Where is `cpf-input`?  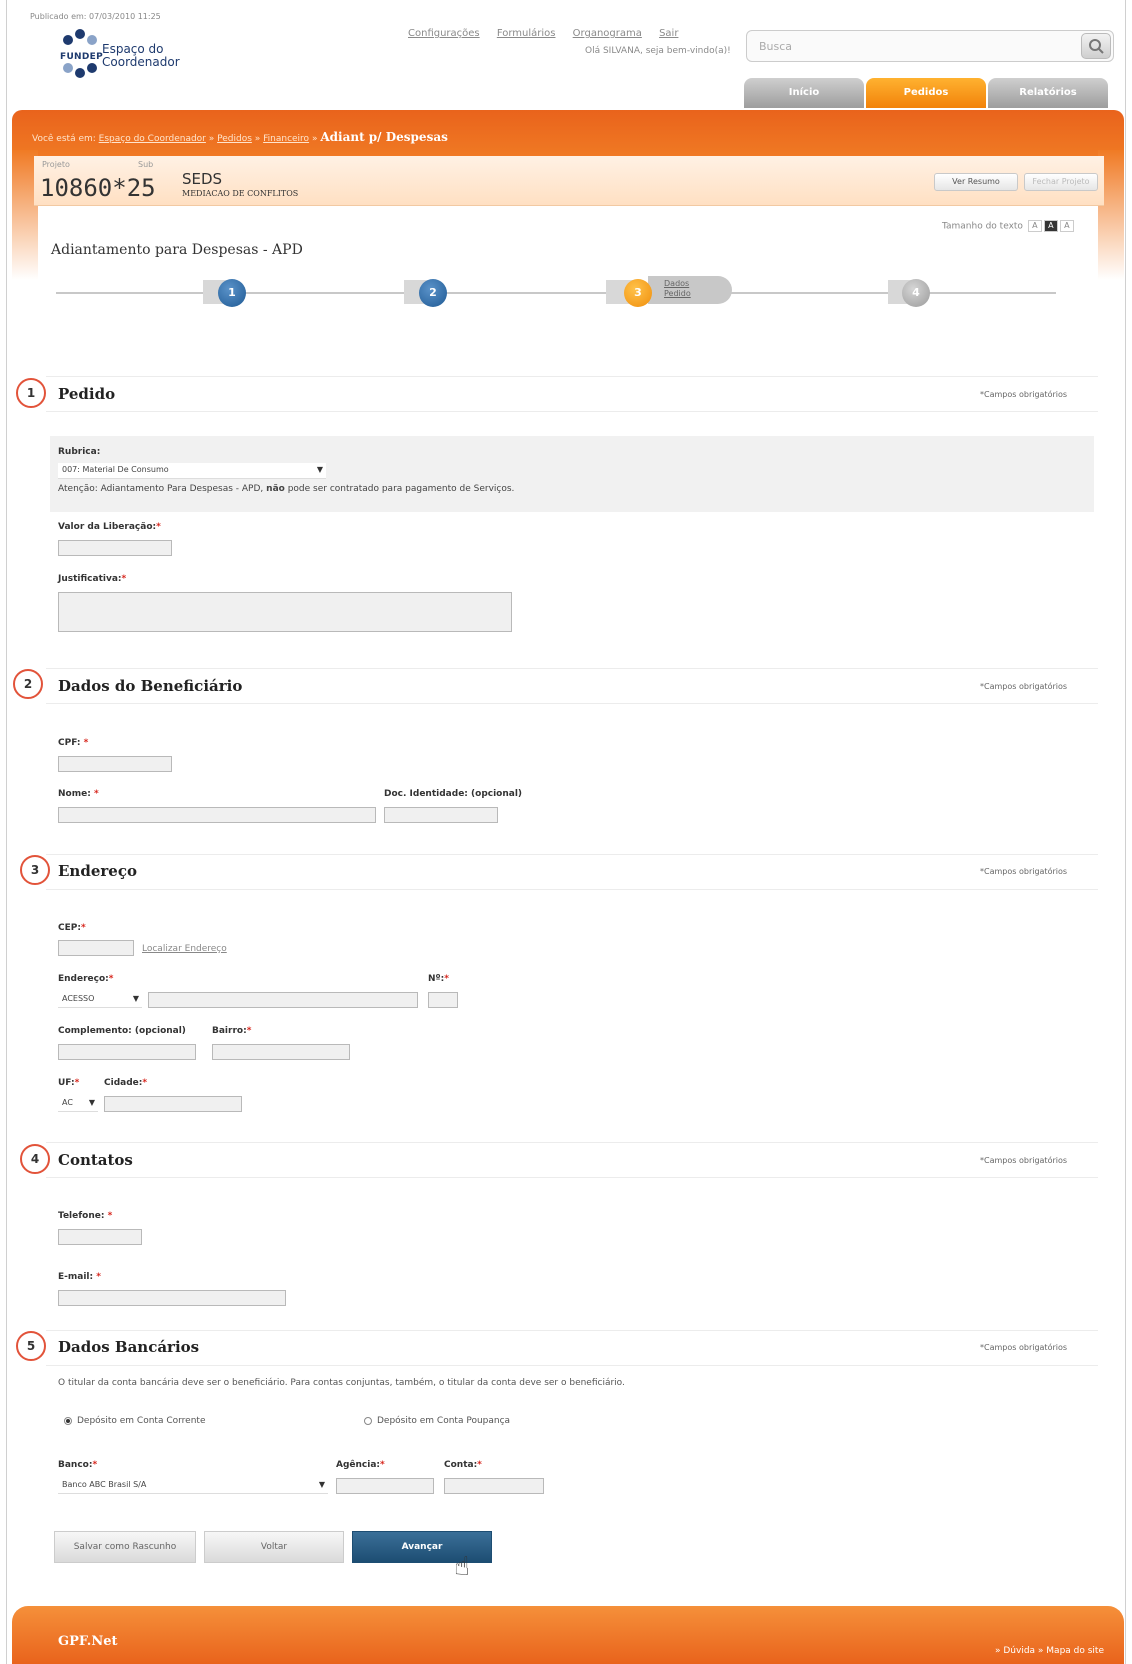
cpf-input is located at coordinates (115, 764).